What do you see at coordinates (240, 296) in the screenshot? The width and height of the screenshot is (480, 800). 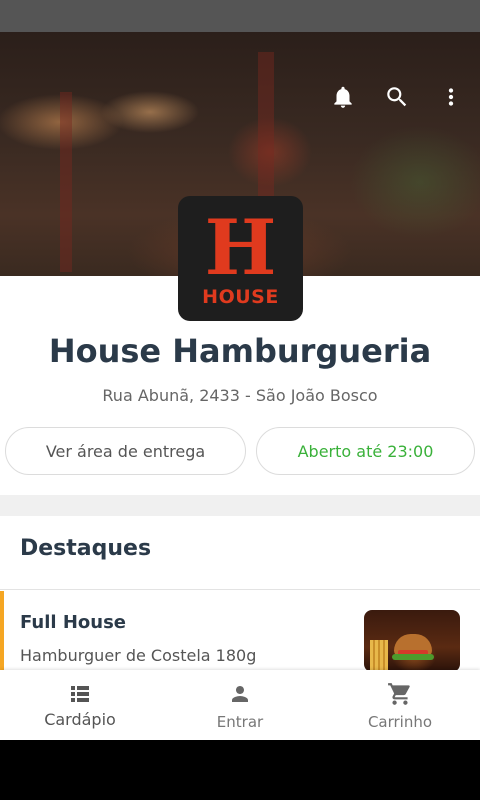 I see `logo-word: HOUSE` at bounding box center [240, 296].